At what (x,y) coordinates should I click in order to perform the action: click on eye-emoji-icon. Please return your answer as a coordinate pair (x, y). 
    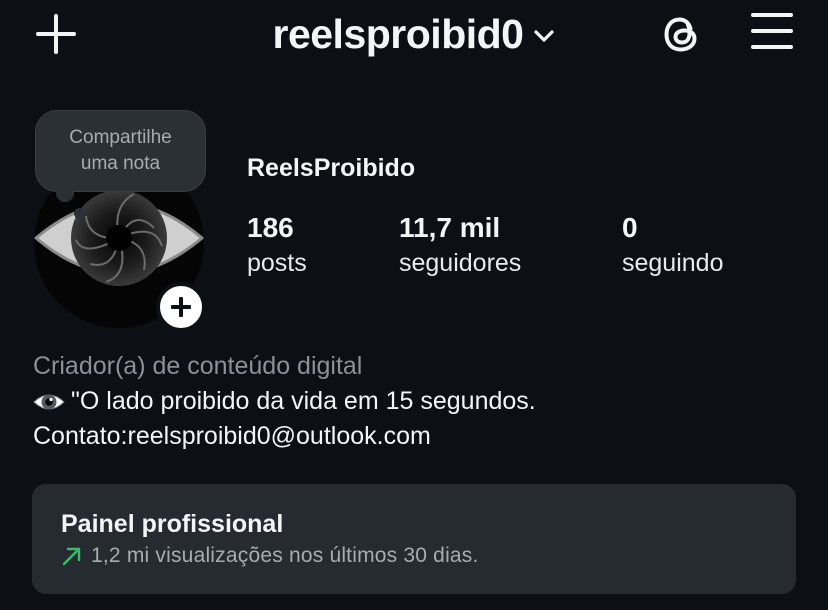
    Looking at the image, I should click on (49, 401).